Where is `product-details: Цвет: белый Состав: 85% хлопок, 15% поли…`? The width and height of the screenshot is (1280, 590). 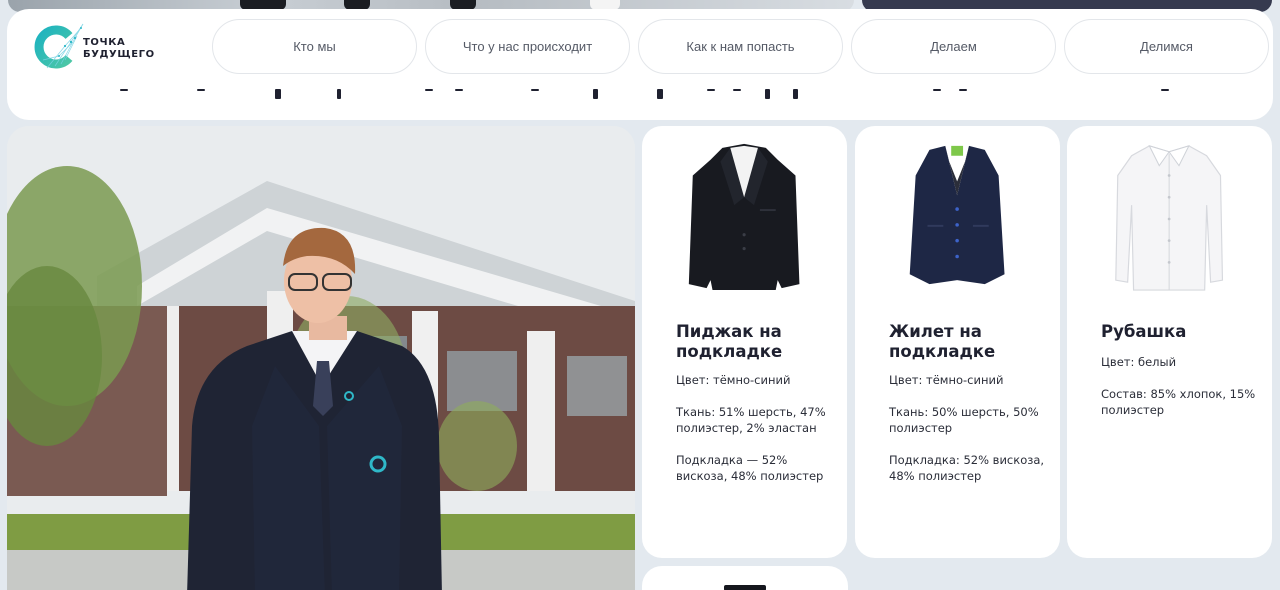 product-details: Цвет: белый Состав: 85% хлопок, 15% поли… is located at coordinates (1181, 394).